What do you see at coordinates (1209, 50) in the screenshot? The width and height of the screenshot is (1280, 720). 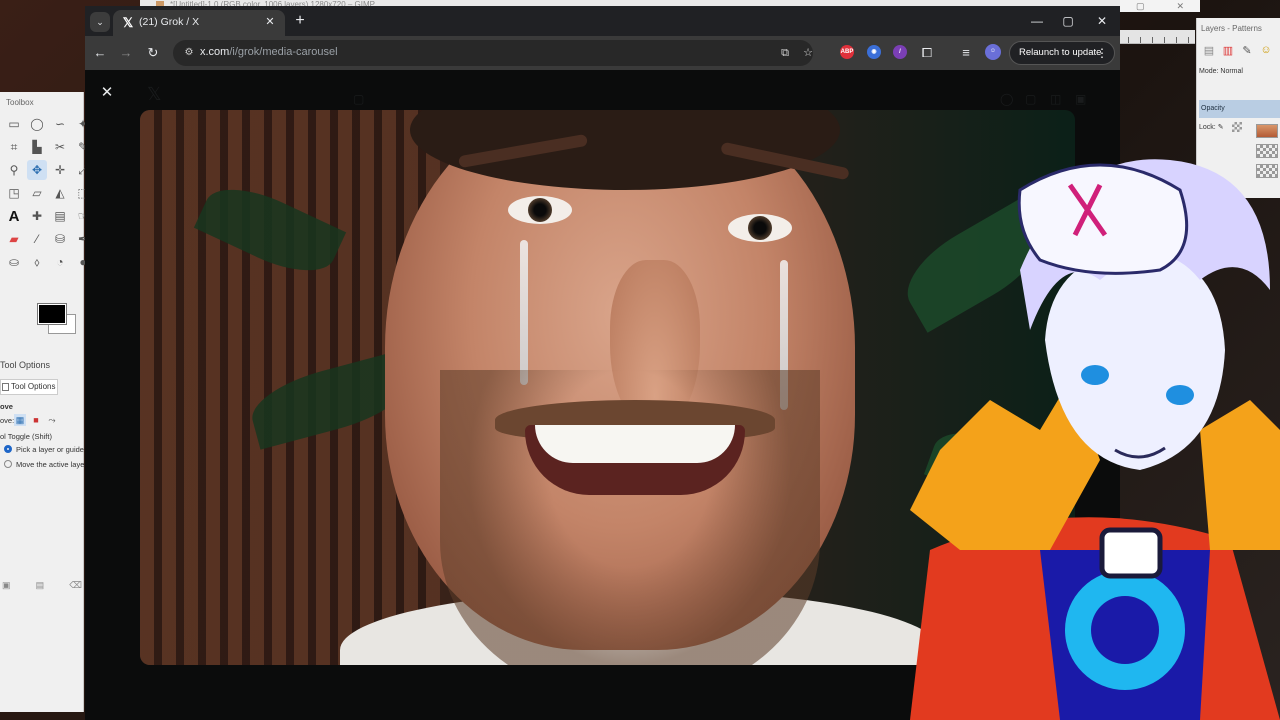 I see `layers-tab-icon: ▤` at bounding box center [1209, 50].